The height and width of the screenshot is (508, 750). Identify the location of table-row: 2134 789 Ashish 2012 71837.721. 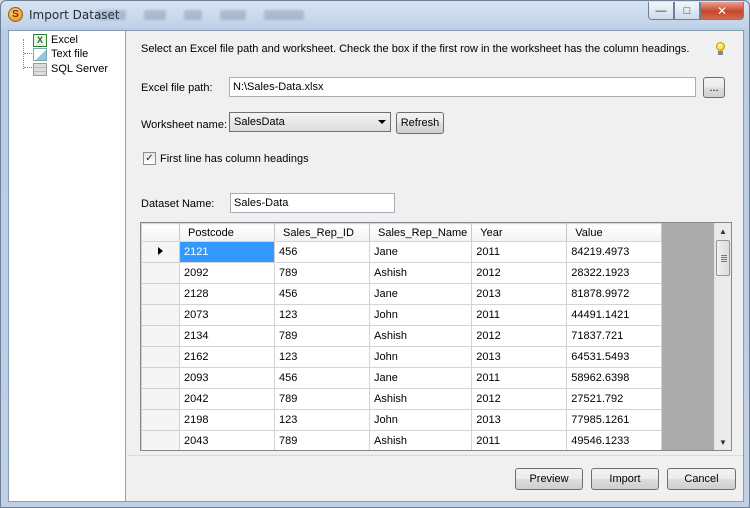
(402, 336).